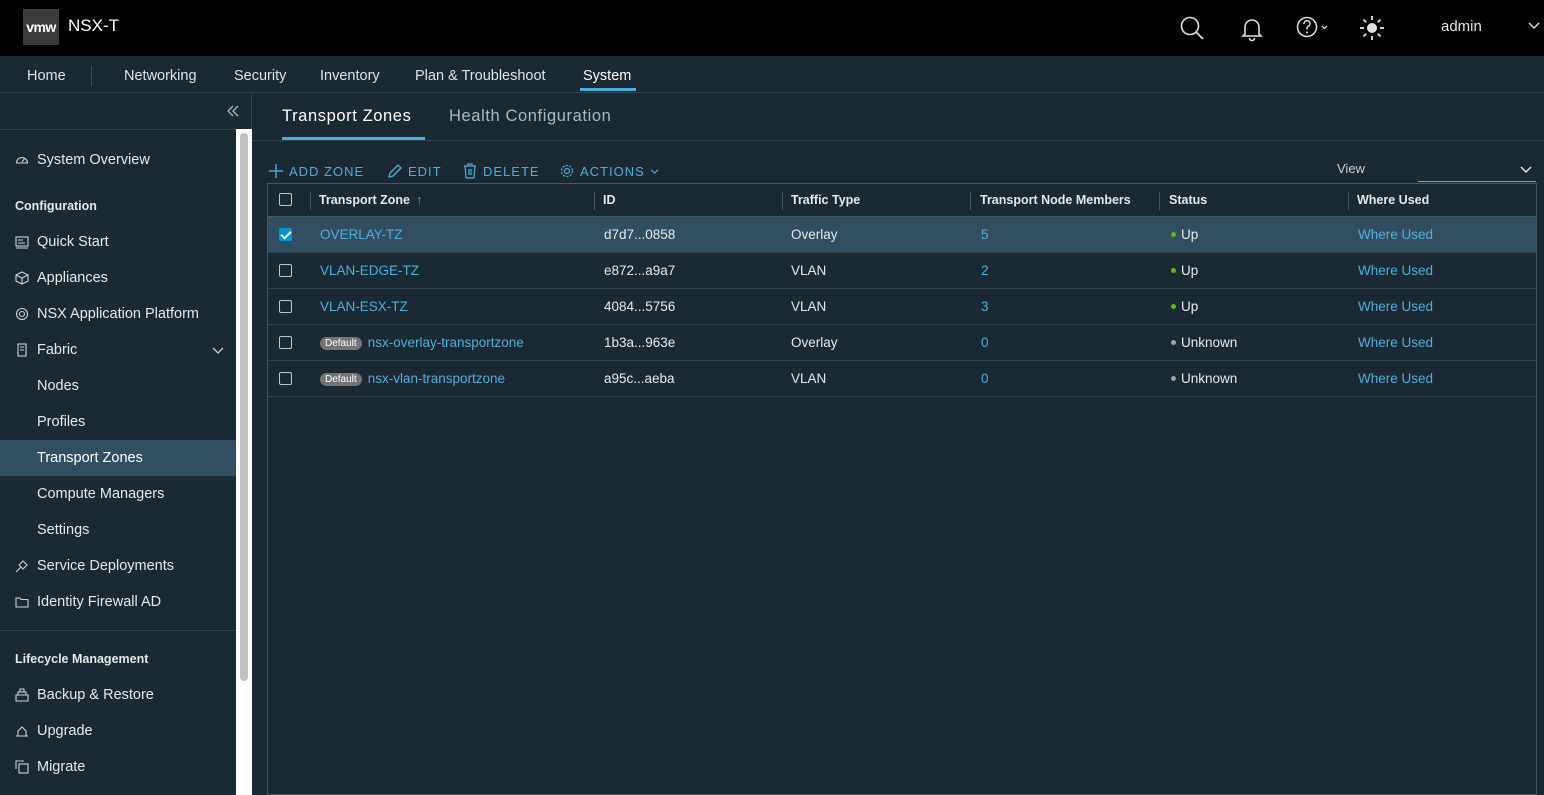  I want to click on column-header-transport-node-members: Transport Node Members, so click(1055, 200).